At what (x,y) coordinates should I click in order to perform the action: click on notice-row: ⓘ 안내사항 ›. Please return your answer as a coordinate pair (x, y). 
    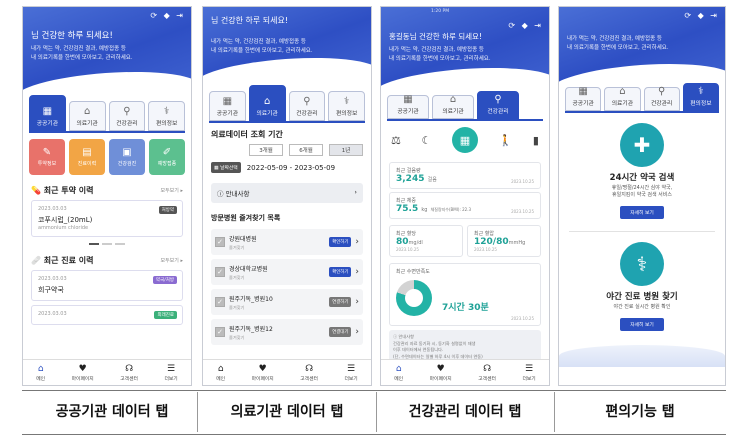
    Looking at the image, I should click on (287, 193).